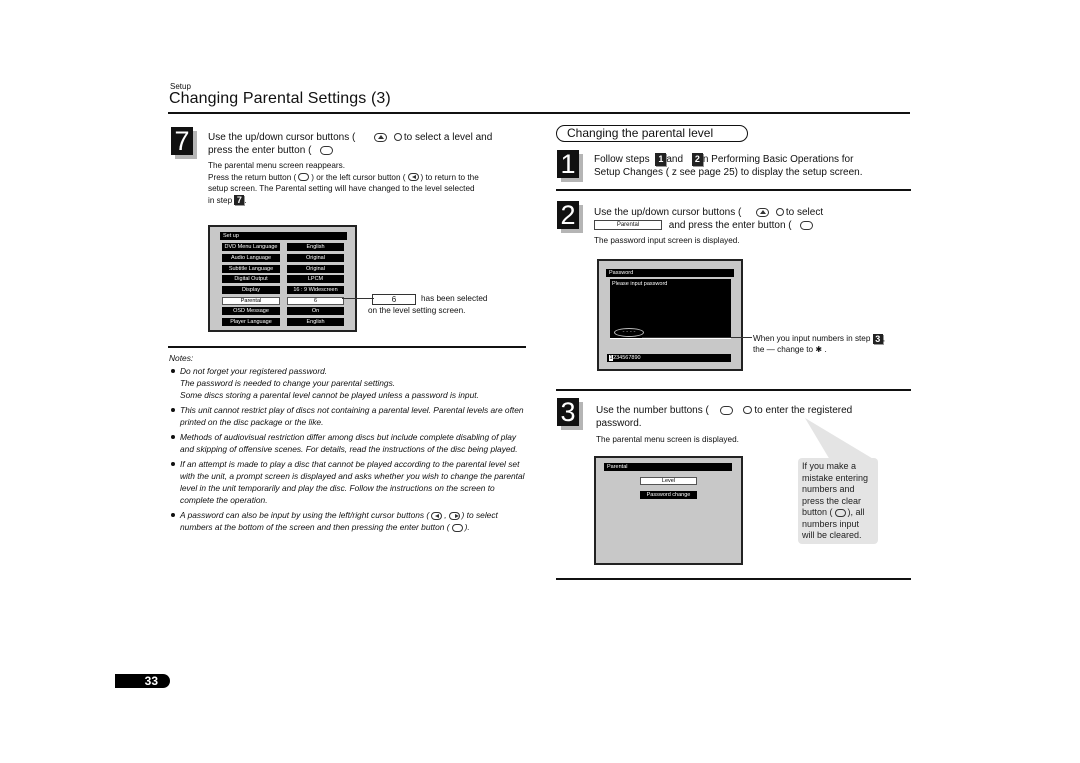 The image size is (1080, 763). Describe the element at coordinates (251, 322) in the screenshot. I see `setup-row-label: Player Language` at that location.